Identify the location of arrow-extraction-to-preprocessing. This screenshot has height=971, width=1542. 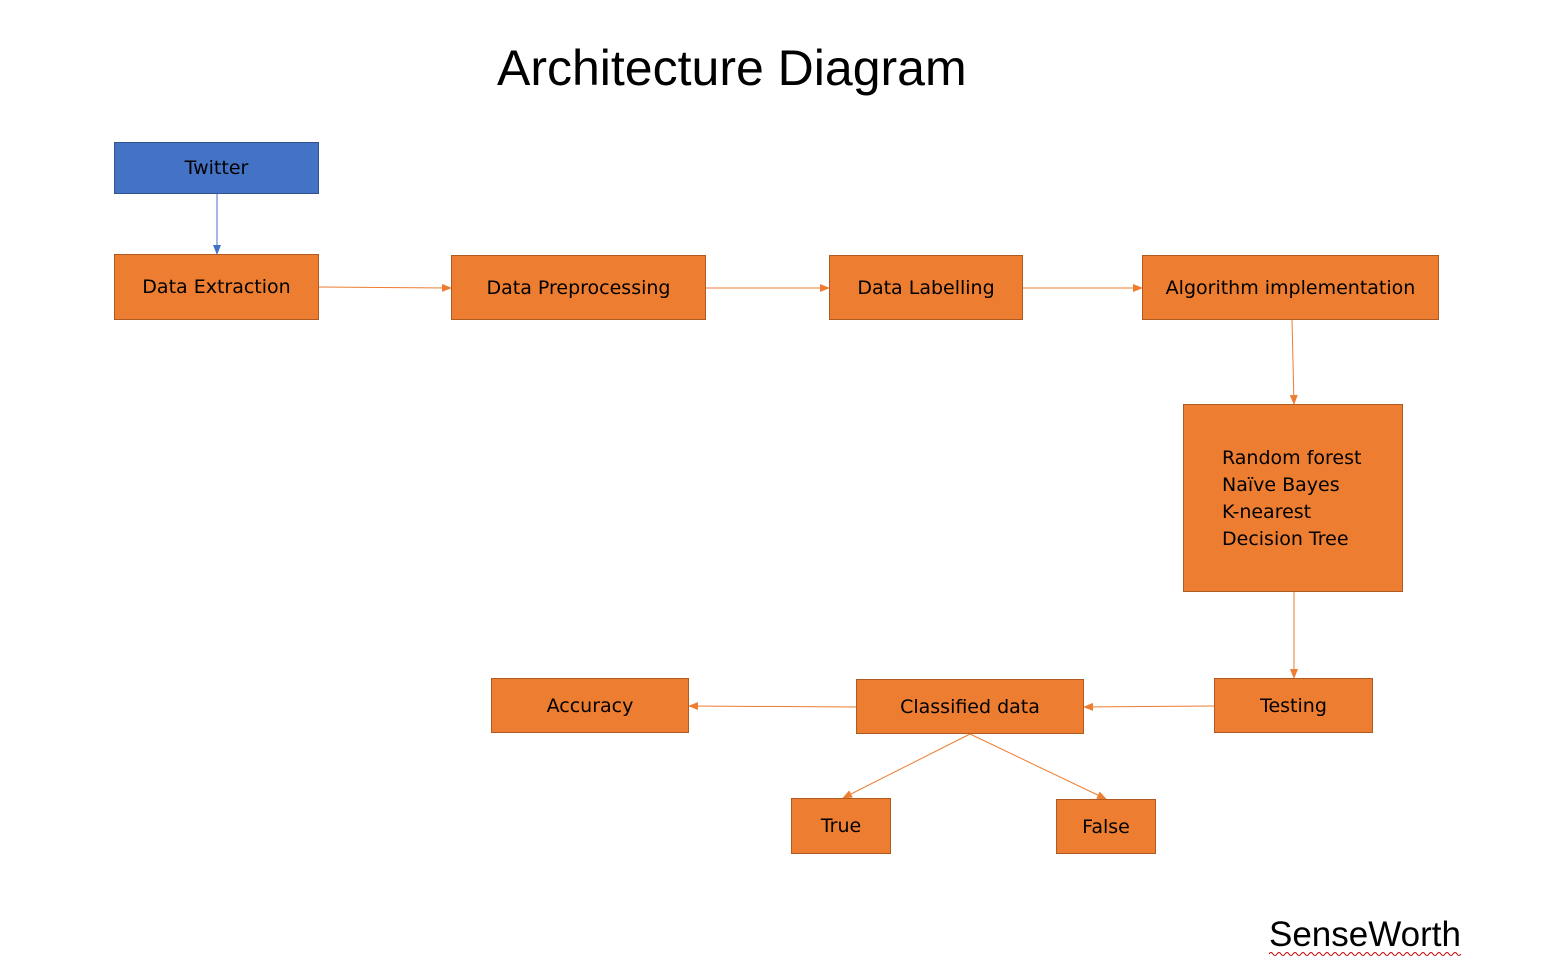
(385, 287).